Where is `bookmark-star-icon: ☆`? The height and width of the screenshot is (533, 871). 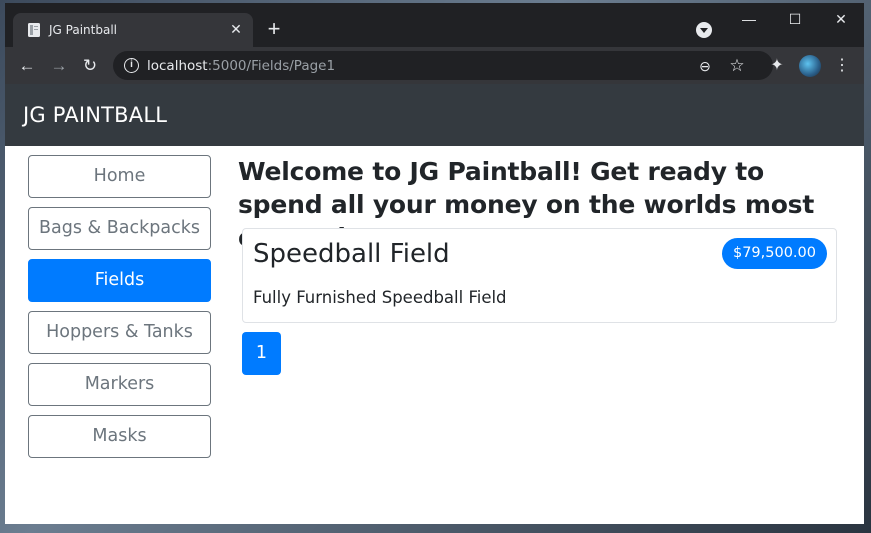 bookmark-star-icon: ☆ is located at coordinates (737, 66).